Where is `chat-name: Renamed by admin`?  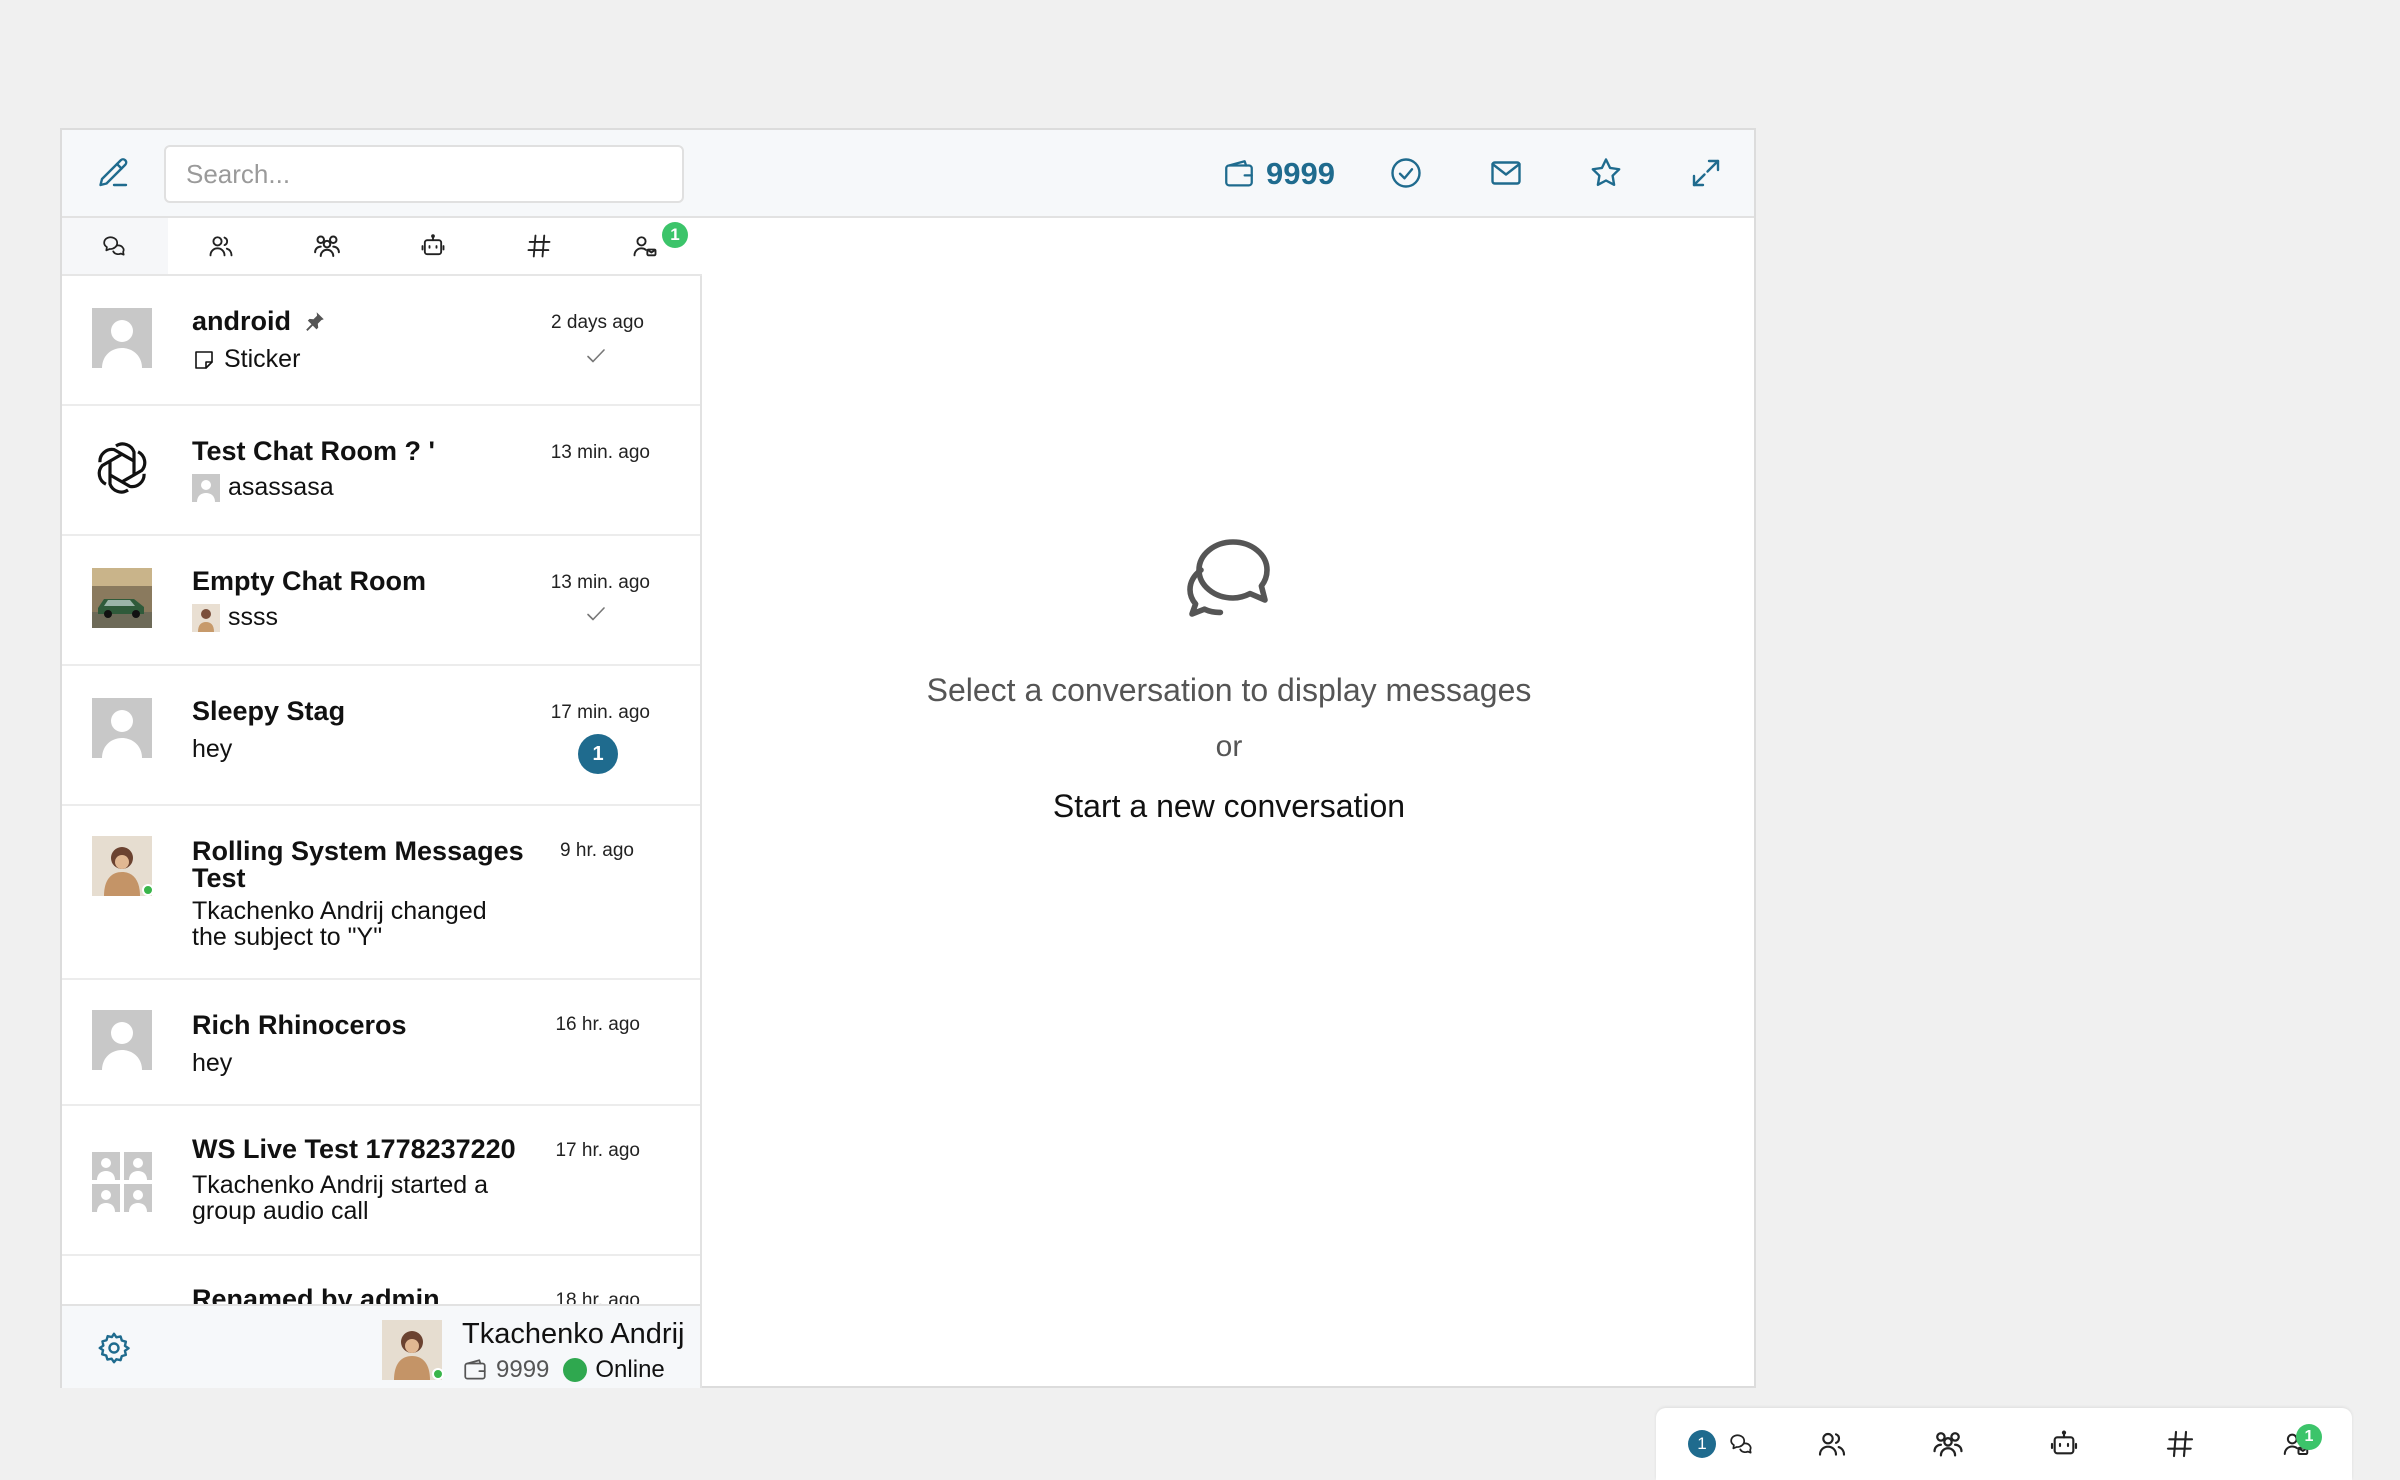
chat-name: Renamed by admin is located at coordinates (316, 1294).